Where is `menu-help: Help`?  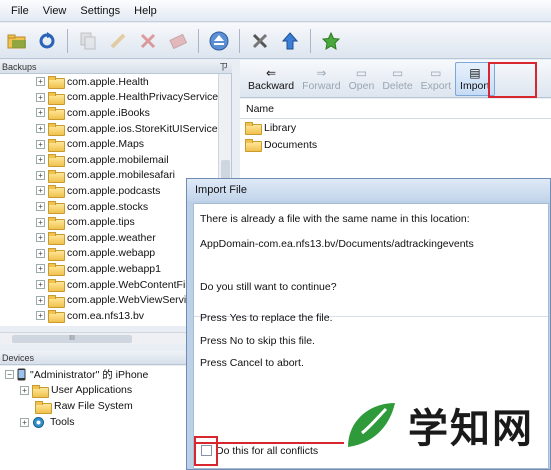
menu-help: Help is located at coordinates (145, 11).